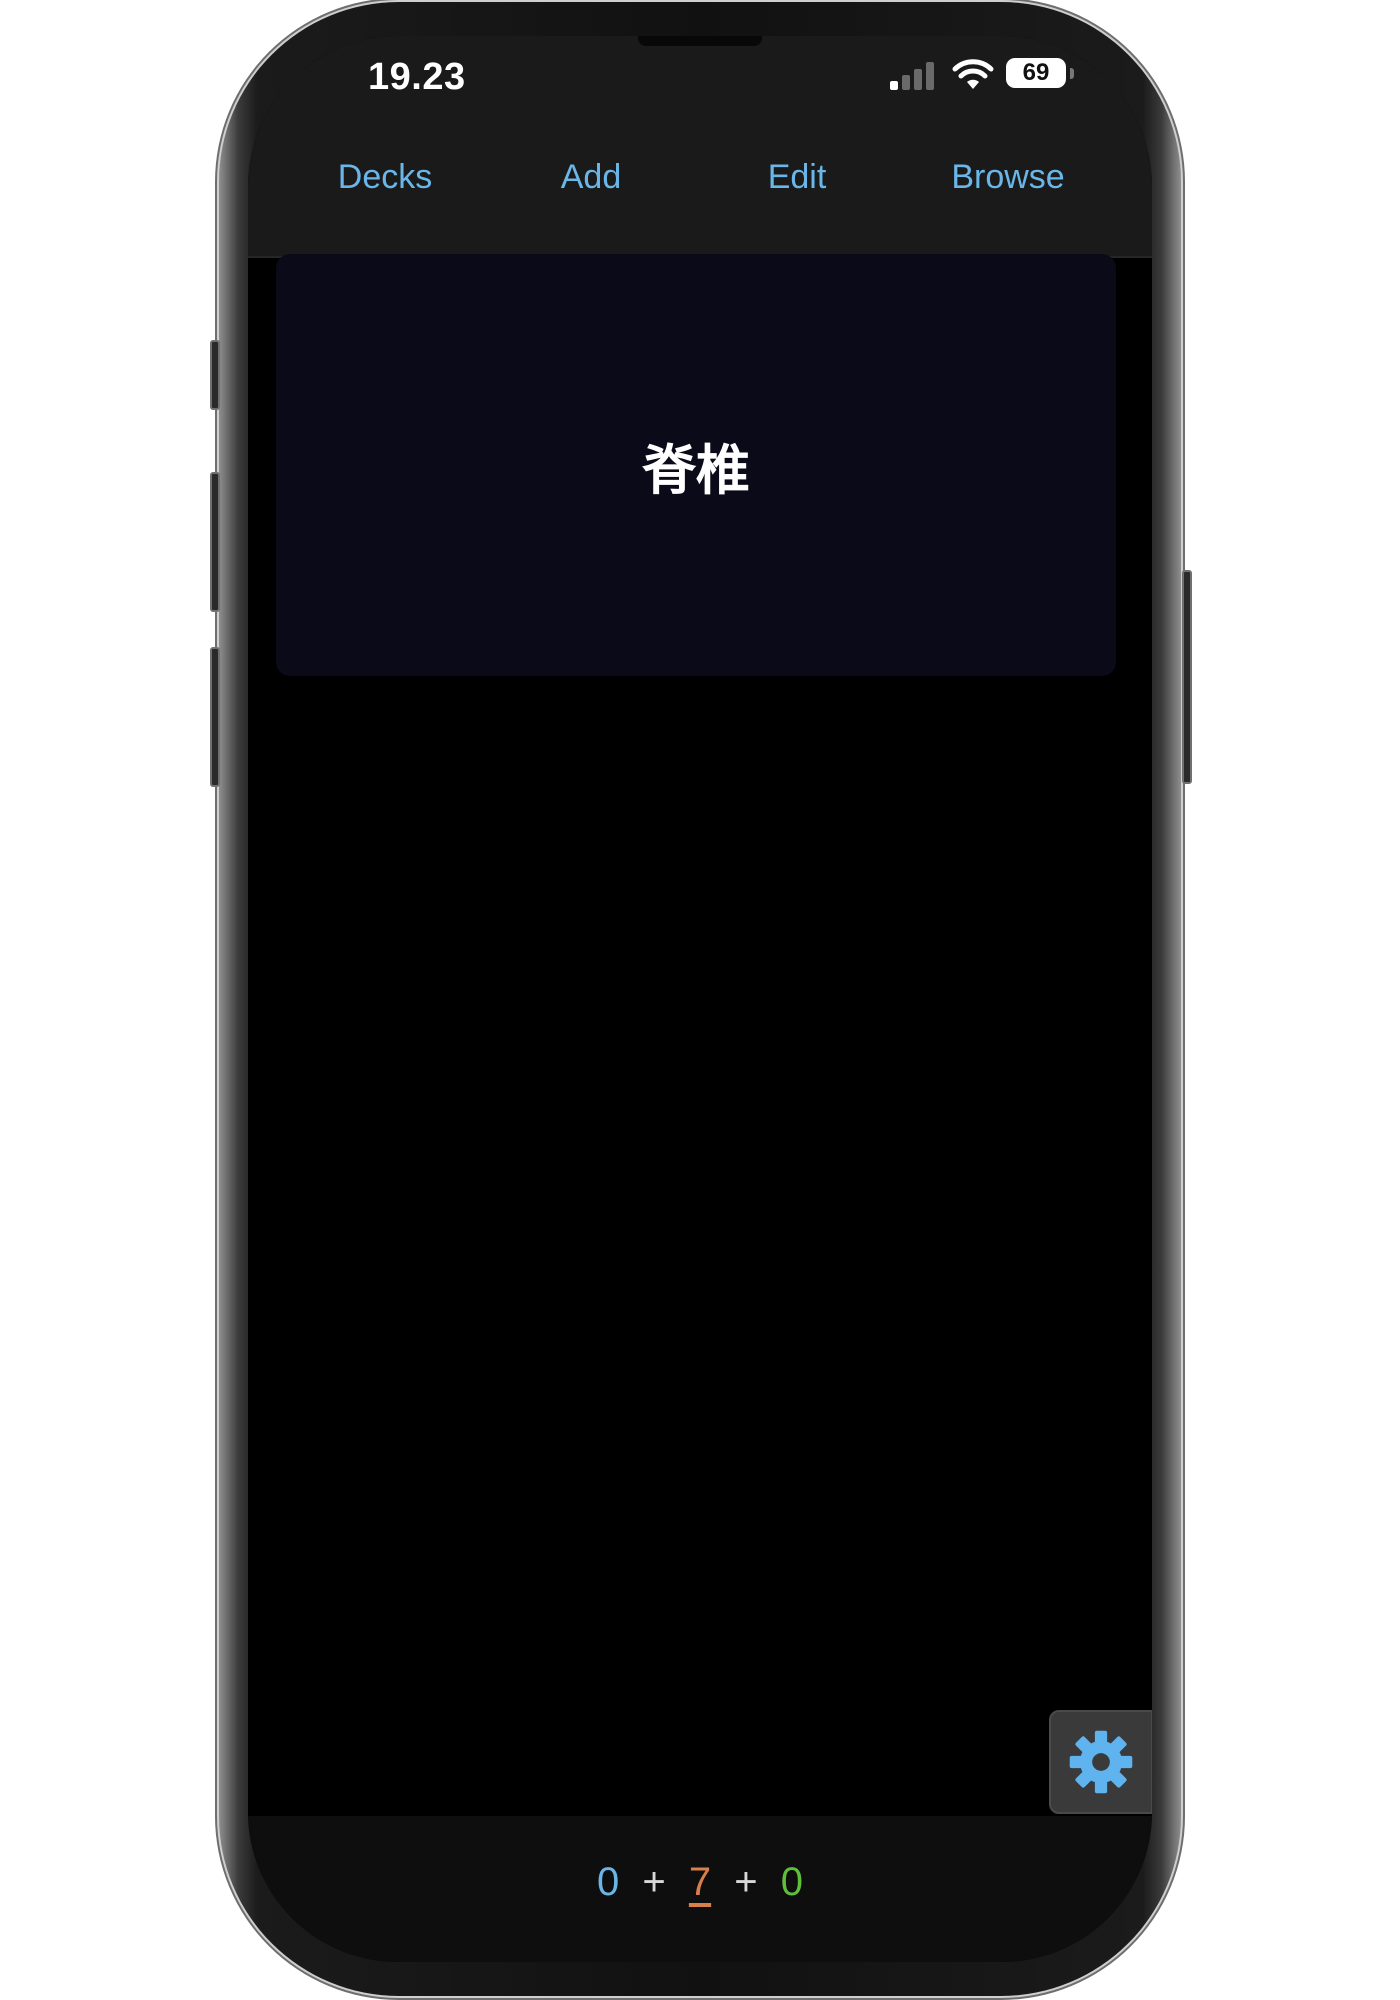  I want to click on nav-decks-button: Decks, so click(385, 177).